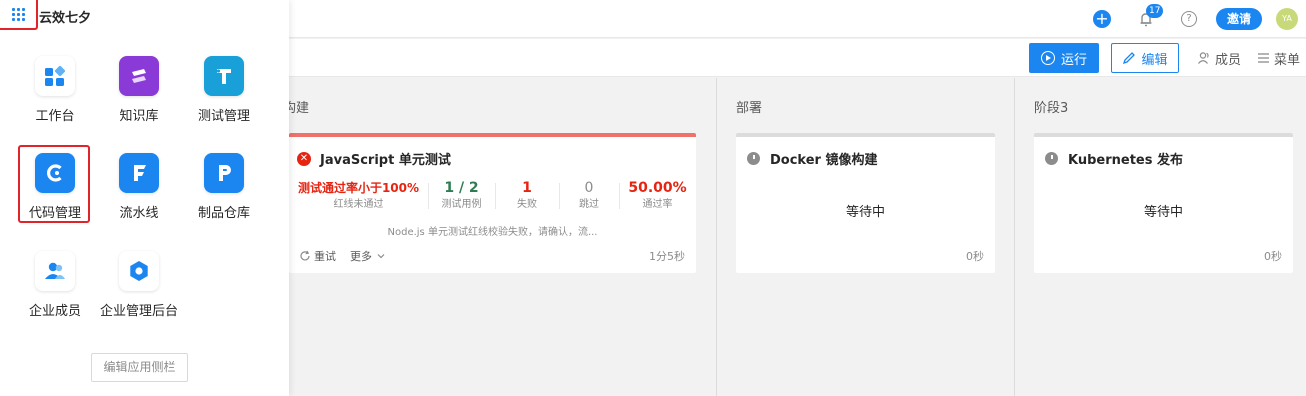  What do you see at coordinates (54, 184) in the screenshot?
I see `selected-app-highlight` at bounding box center [54, 184].